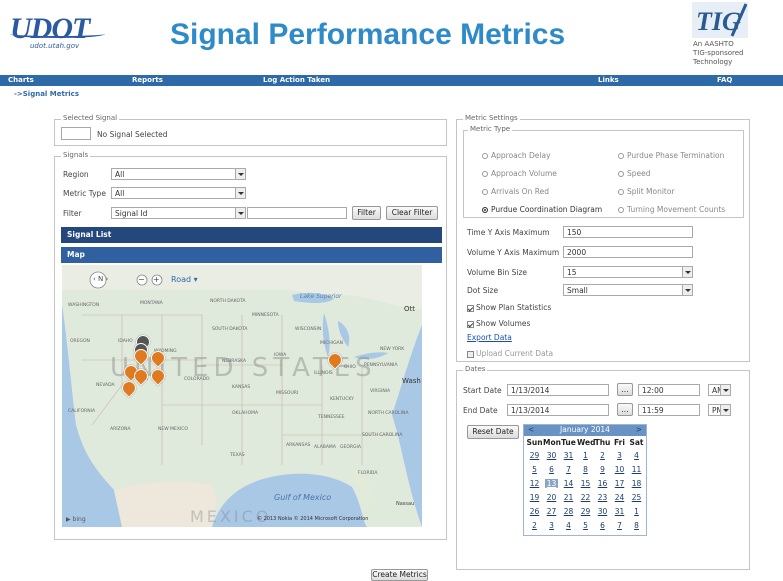 This screenshot has width=783, height=581. What do you see at coordinates (551, 497) in the screenshot?
I see `calendar-day: 20` at bounding box center [551, 497].